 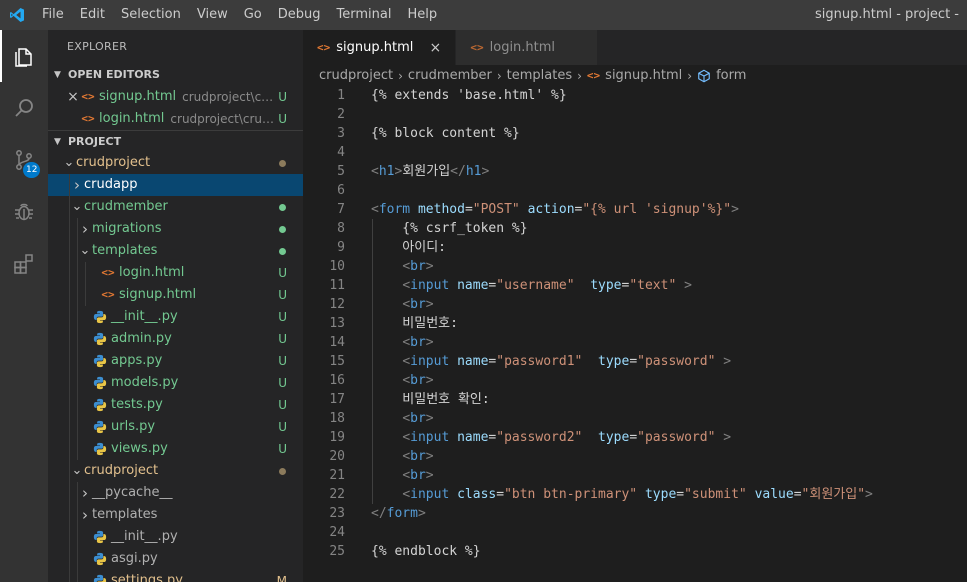 I want to click on tree-item-label: admin.py, so click(x=141, y=338).